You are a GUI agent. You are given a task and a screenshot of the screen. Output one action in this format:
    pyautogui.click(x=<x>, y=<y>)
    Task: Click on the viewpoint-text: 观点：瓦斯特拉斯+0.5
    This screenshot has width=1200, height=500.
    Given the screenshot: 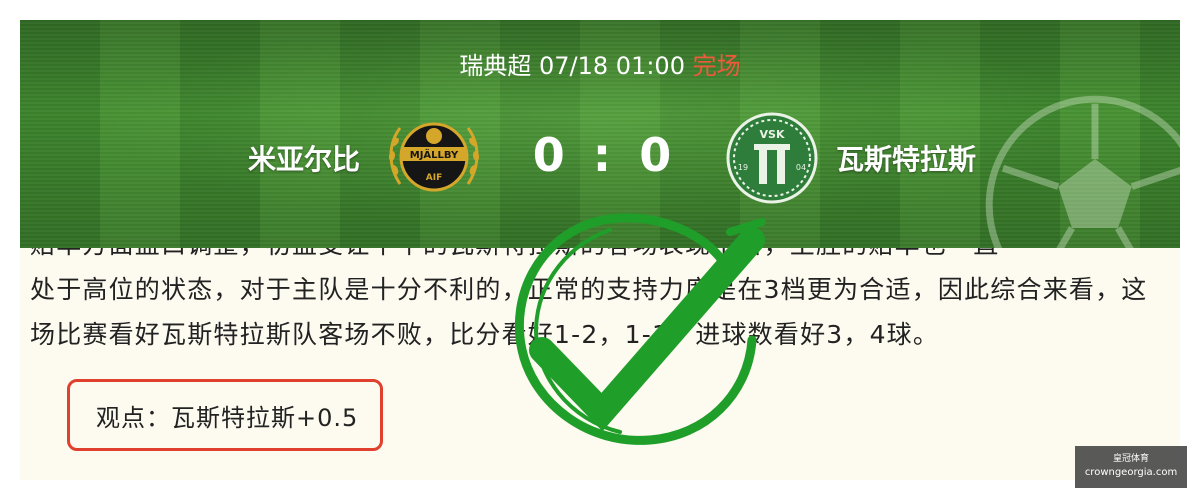 What is the action you would take?
    pyautogui.click(x=227, y=417)
    